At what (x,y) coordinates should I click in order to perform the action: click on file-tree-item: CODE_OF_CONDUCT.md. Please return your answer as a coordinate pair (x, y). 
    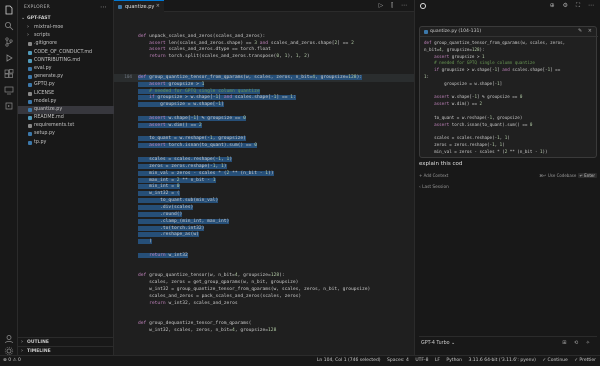
    Looking at the image, I should click on (66, 53).